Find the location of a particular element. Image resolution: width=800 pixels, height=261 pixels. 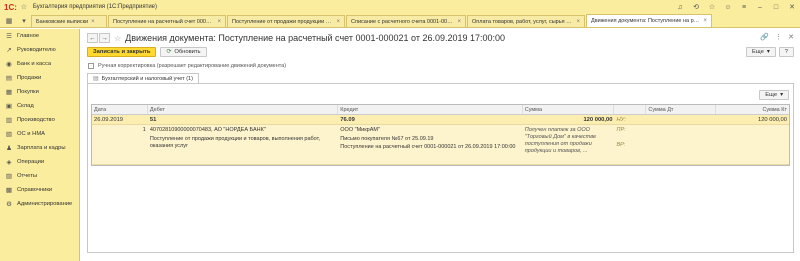

sidebar-item-warehouse: ▣ Склад is located at coordinates (39, 106).